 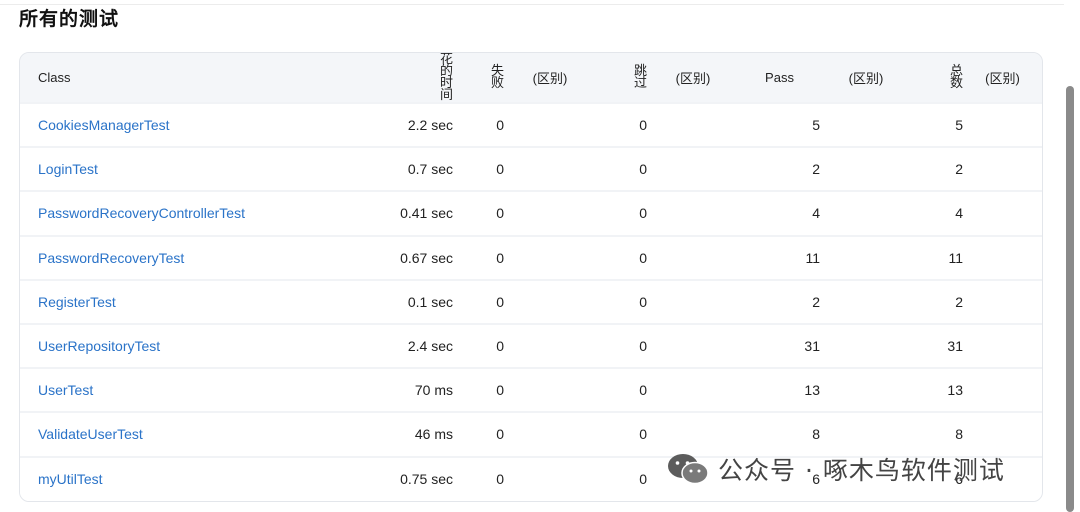 What do you see at coordinates (937, 213) in the screenshot?
I see `total-cell: 4` at bounding box center [937, 213].